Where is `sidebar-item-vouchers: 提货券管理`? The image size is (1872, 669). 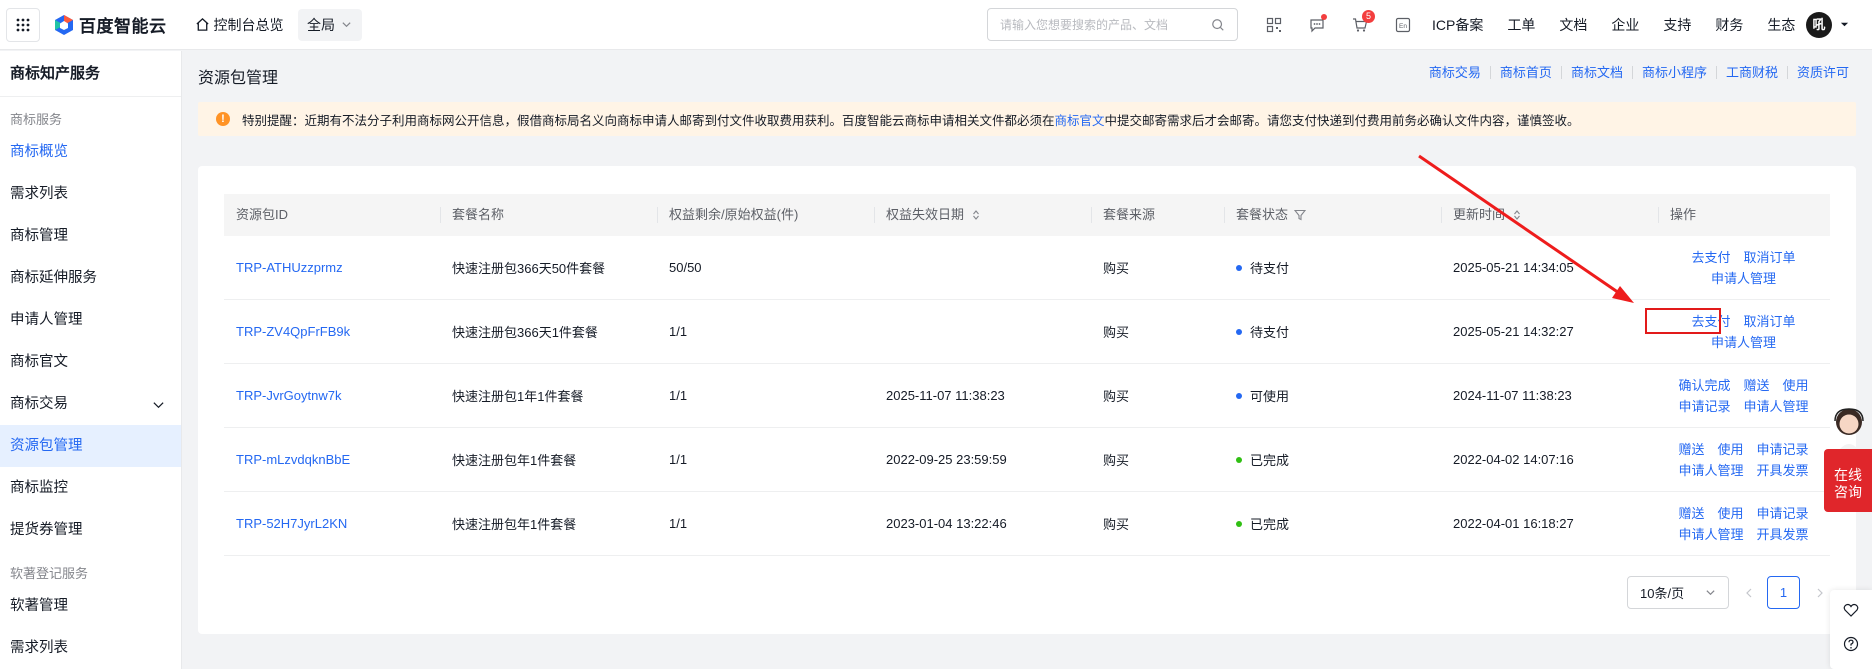 sidebar-item-vouchers: 提货券管理 is located at coordinates (90, 530).